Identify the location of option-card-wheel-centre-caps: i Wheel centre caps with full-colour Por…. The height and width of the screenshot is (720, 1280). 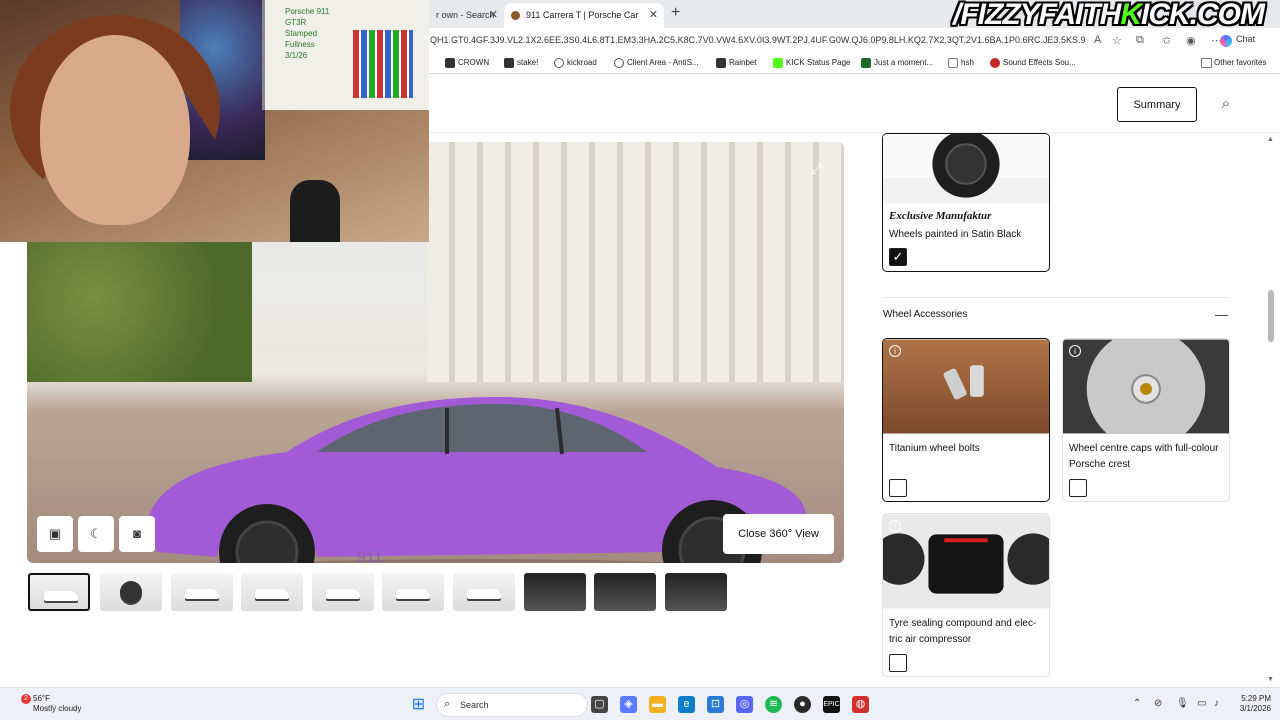
(1146, 420).